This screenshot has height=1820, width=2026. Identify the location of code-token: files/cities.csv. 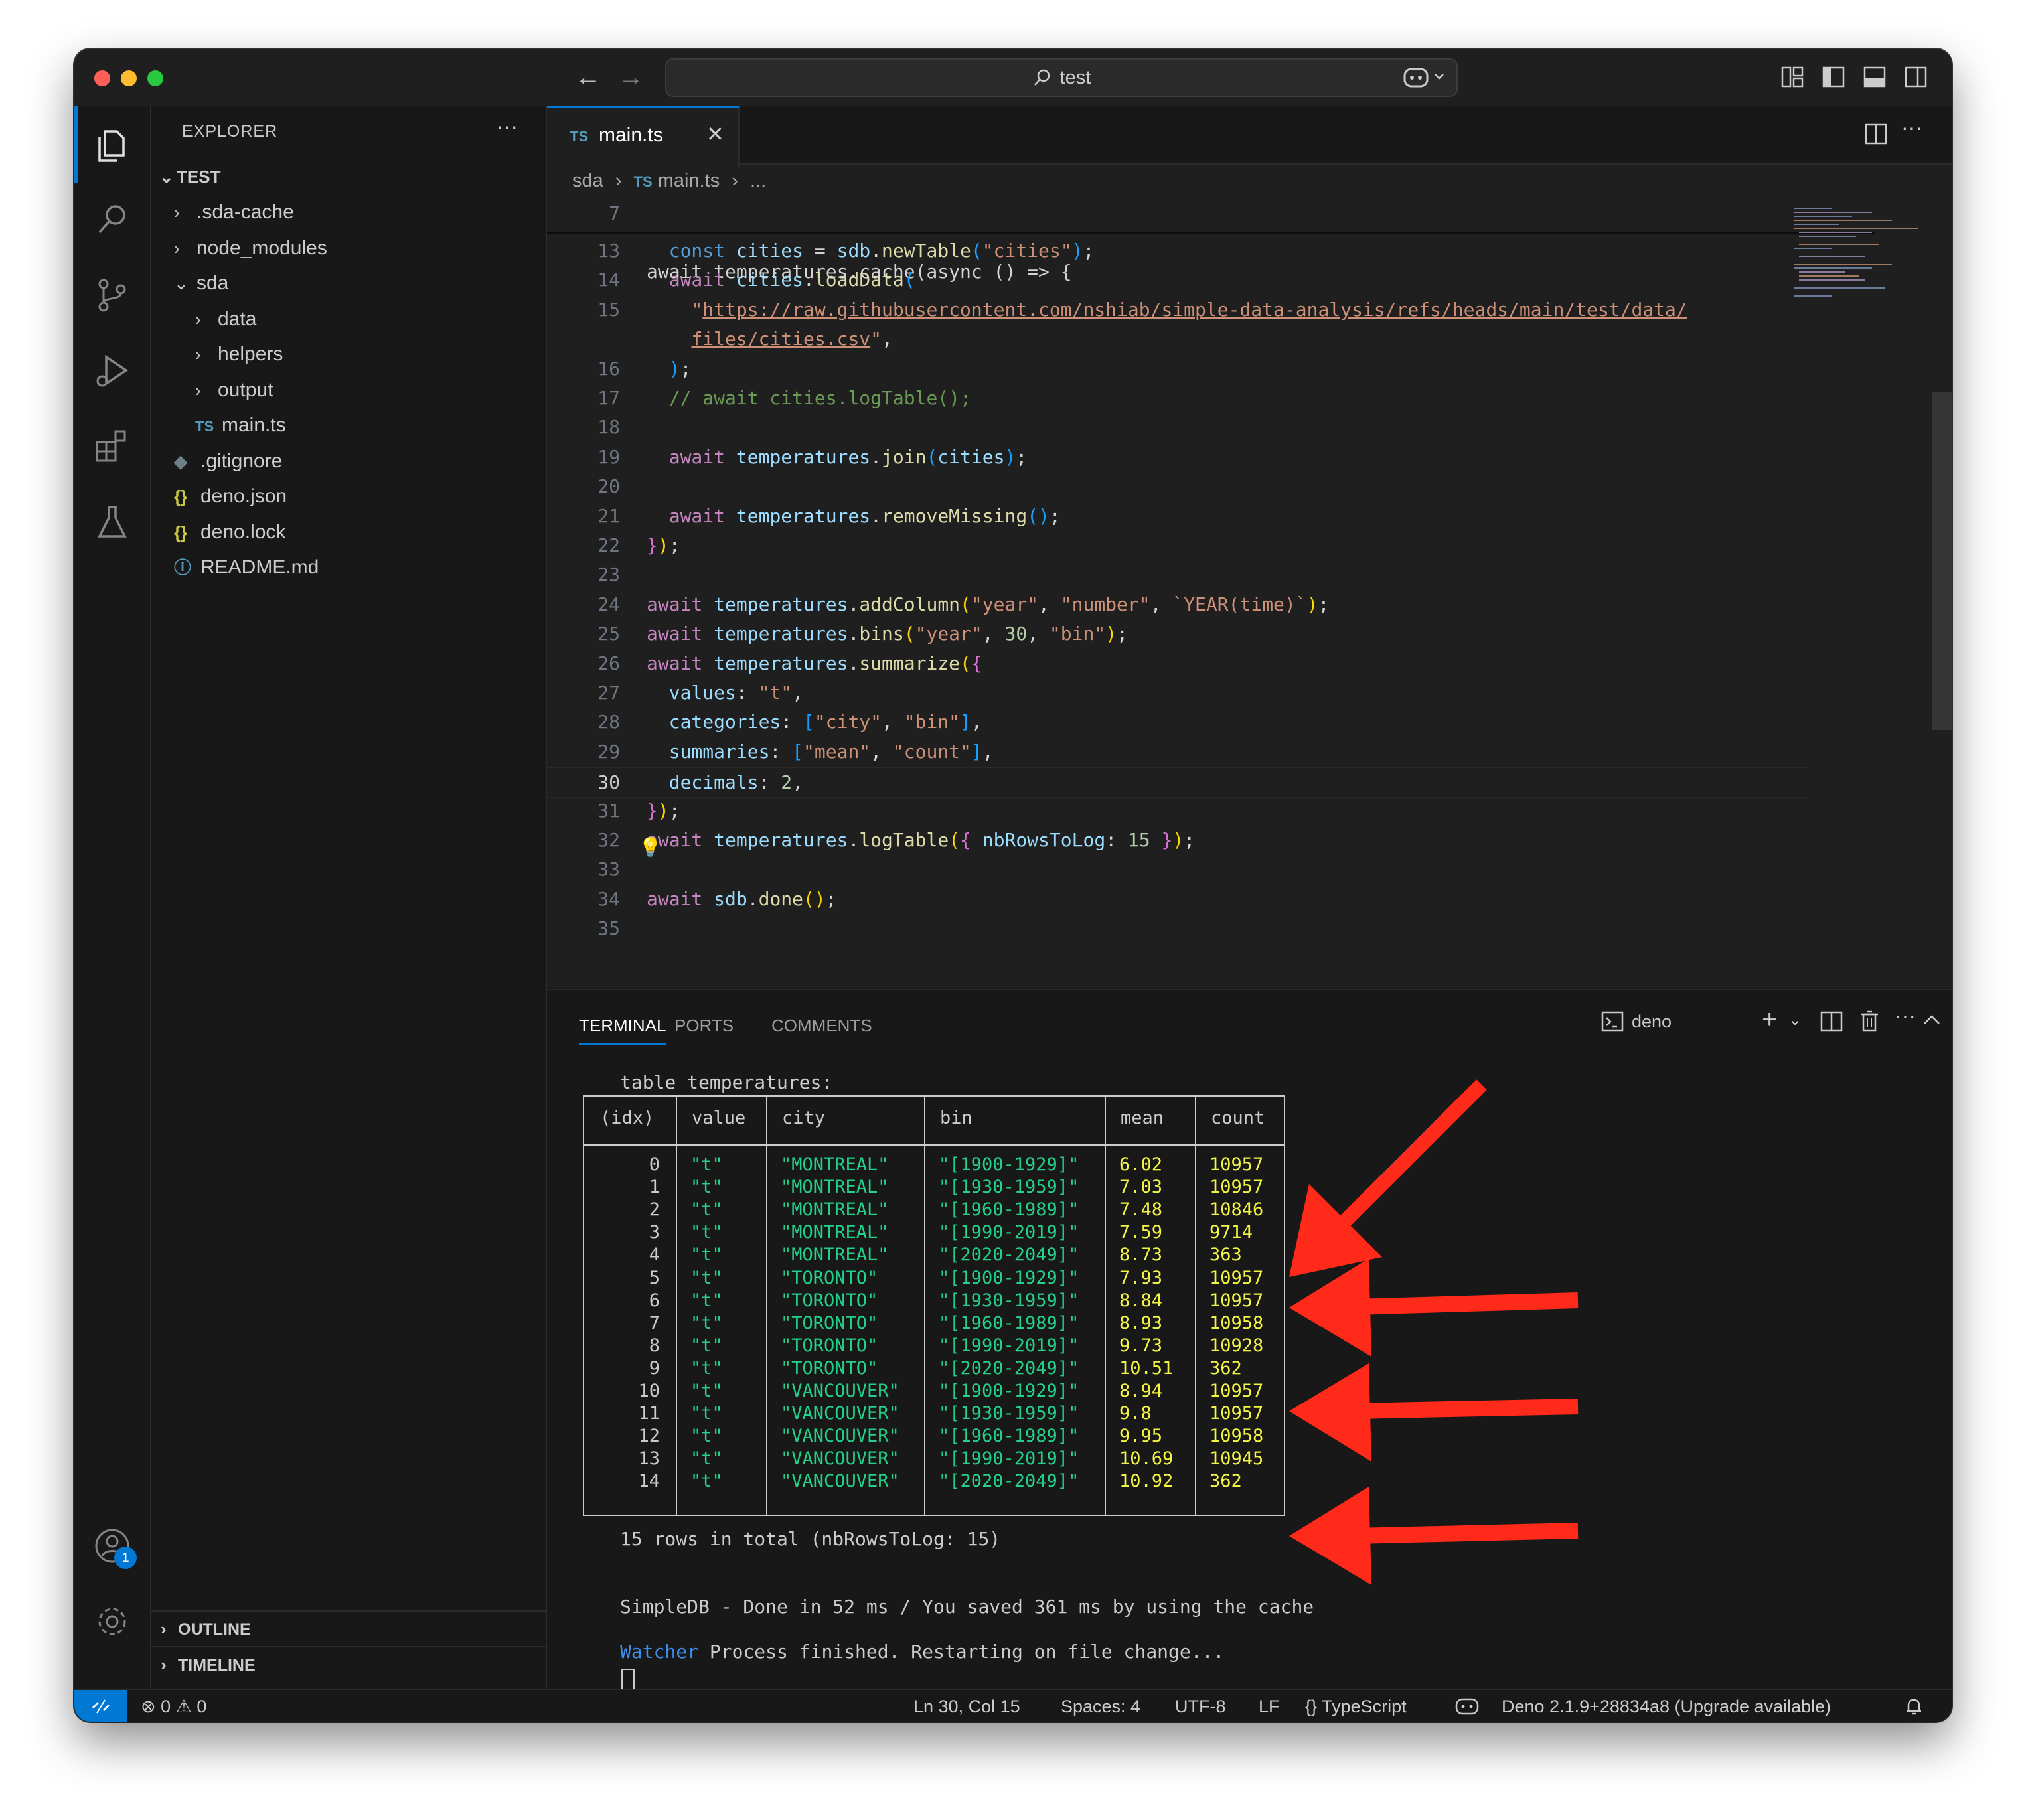
(781, 339).